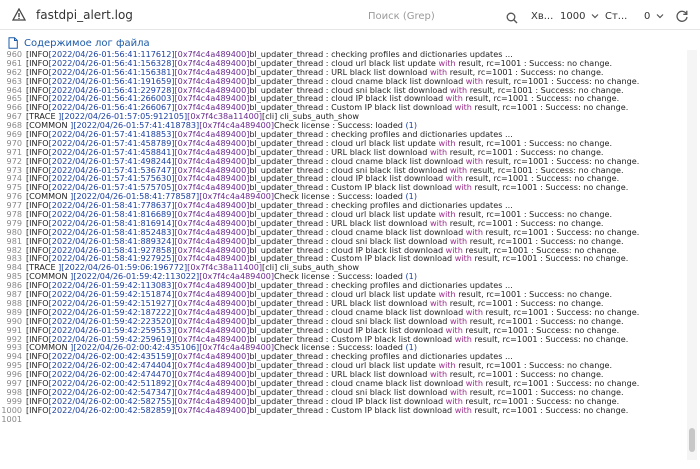 This screenshot has height=469, width=700. What do you see at coordinates (111, 90) in the screenshot?
I see `log-timestamp: [2022/04/26-01:56:41:229728]` at bounding box center [111, 90].